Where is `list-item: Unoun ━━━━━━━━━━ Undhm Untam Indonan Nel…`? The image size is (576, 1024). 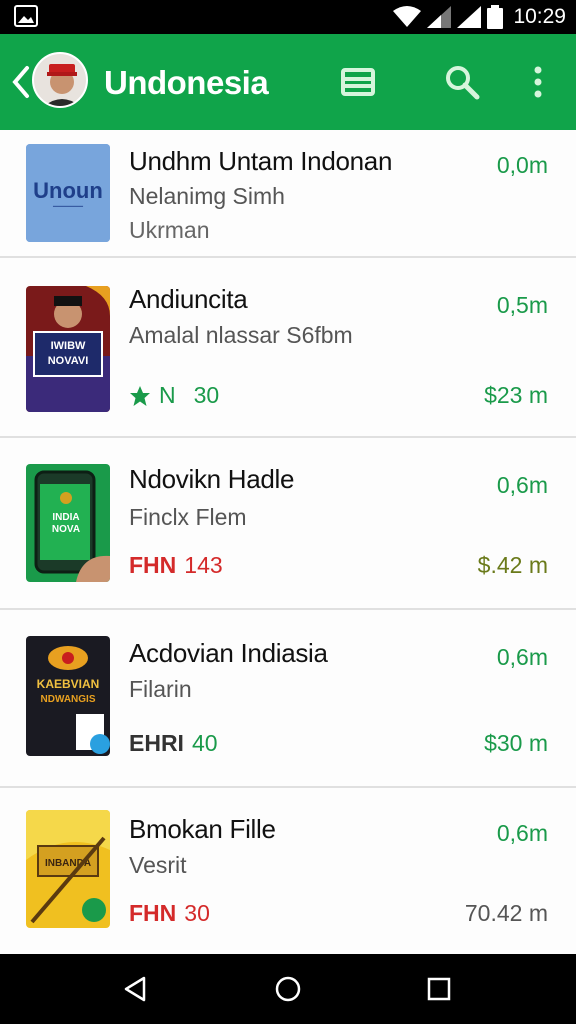 list-item: Unoun ━━━━━━━━━━ Undhm Untam Indonan Nel… is located at coordinates (288, 194).